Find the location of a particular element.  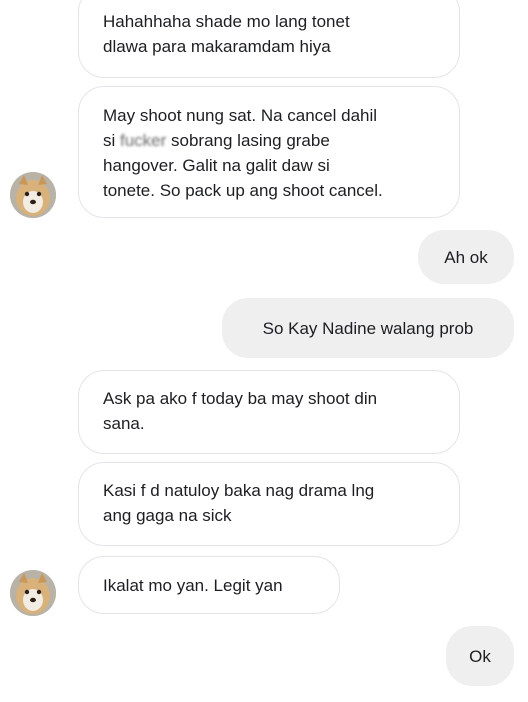

message-text-fragment: sobrang lasing grabe is located at coordinates (248, 140).